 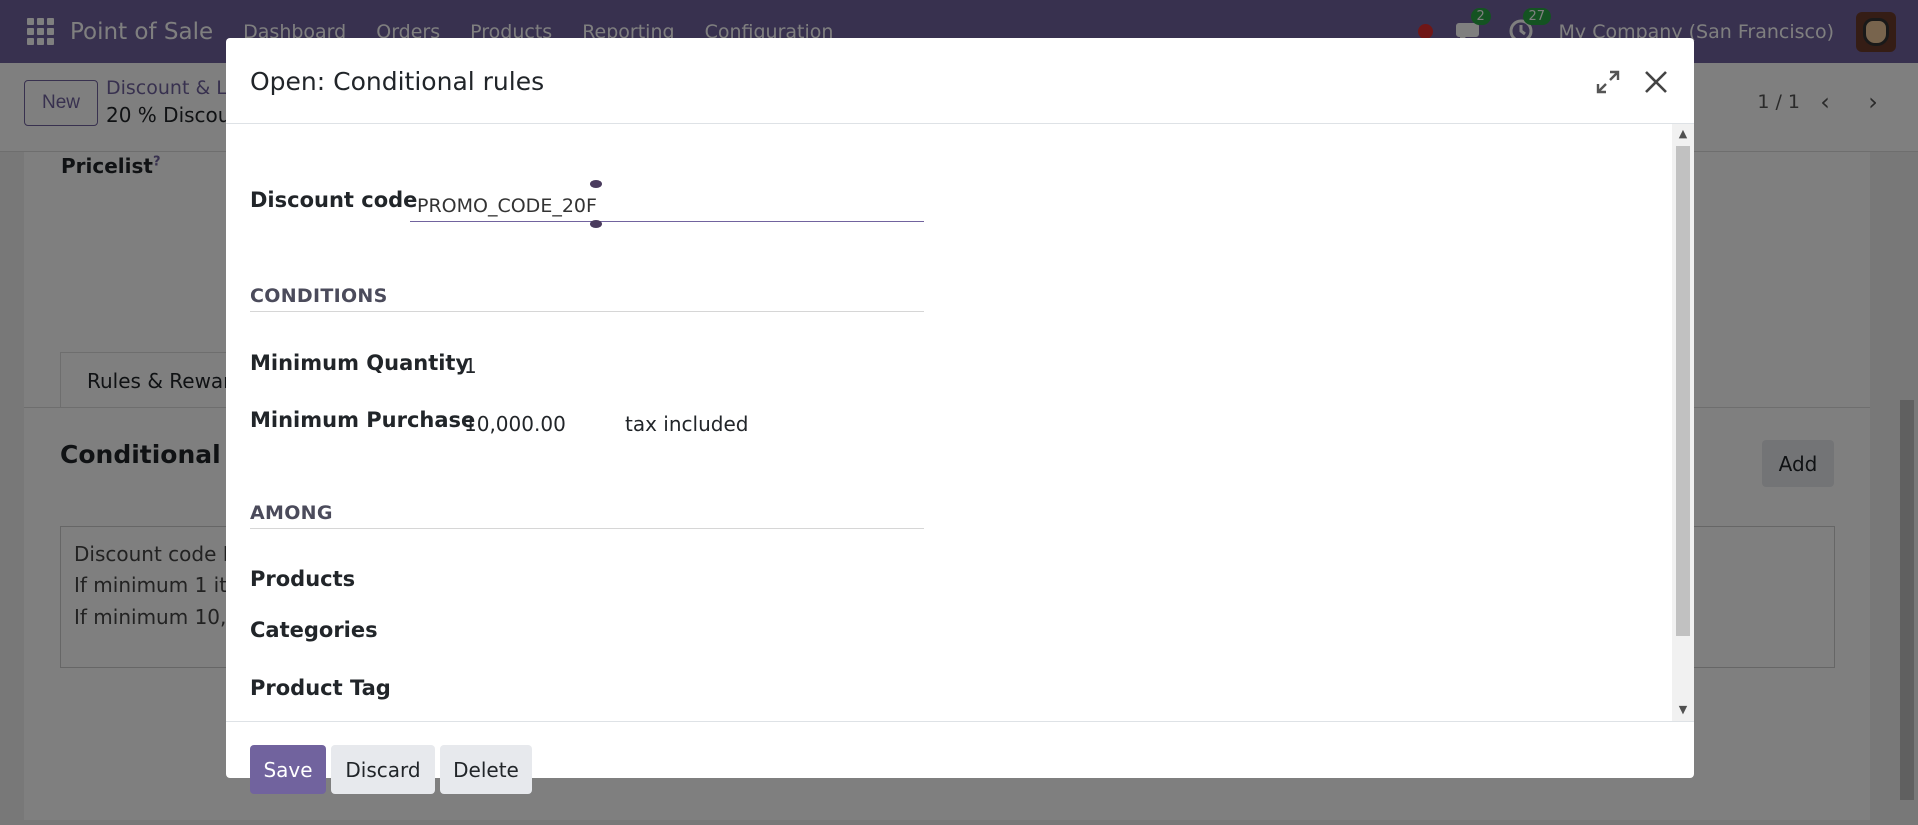 I want to click on save-button: Save, so click(x=288, y=769).